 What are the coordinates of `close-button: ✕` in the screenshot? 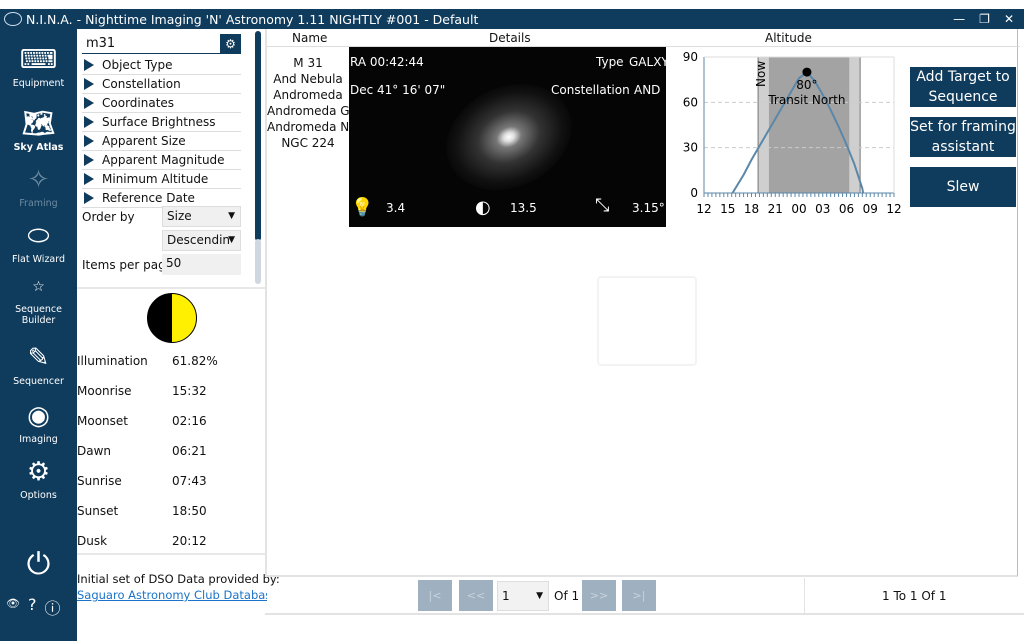 It's located at (1009, 19).